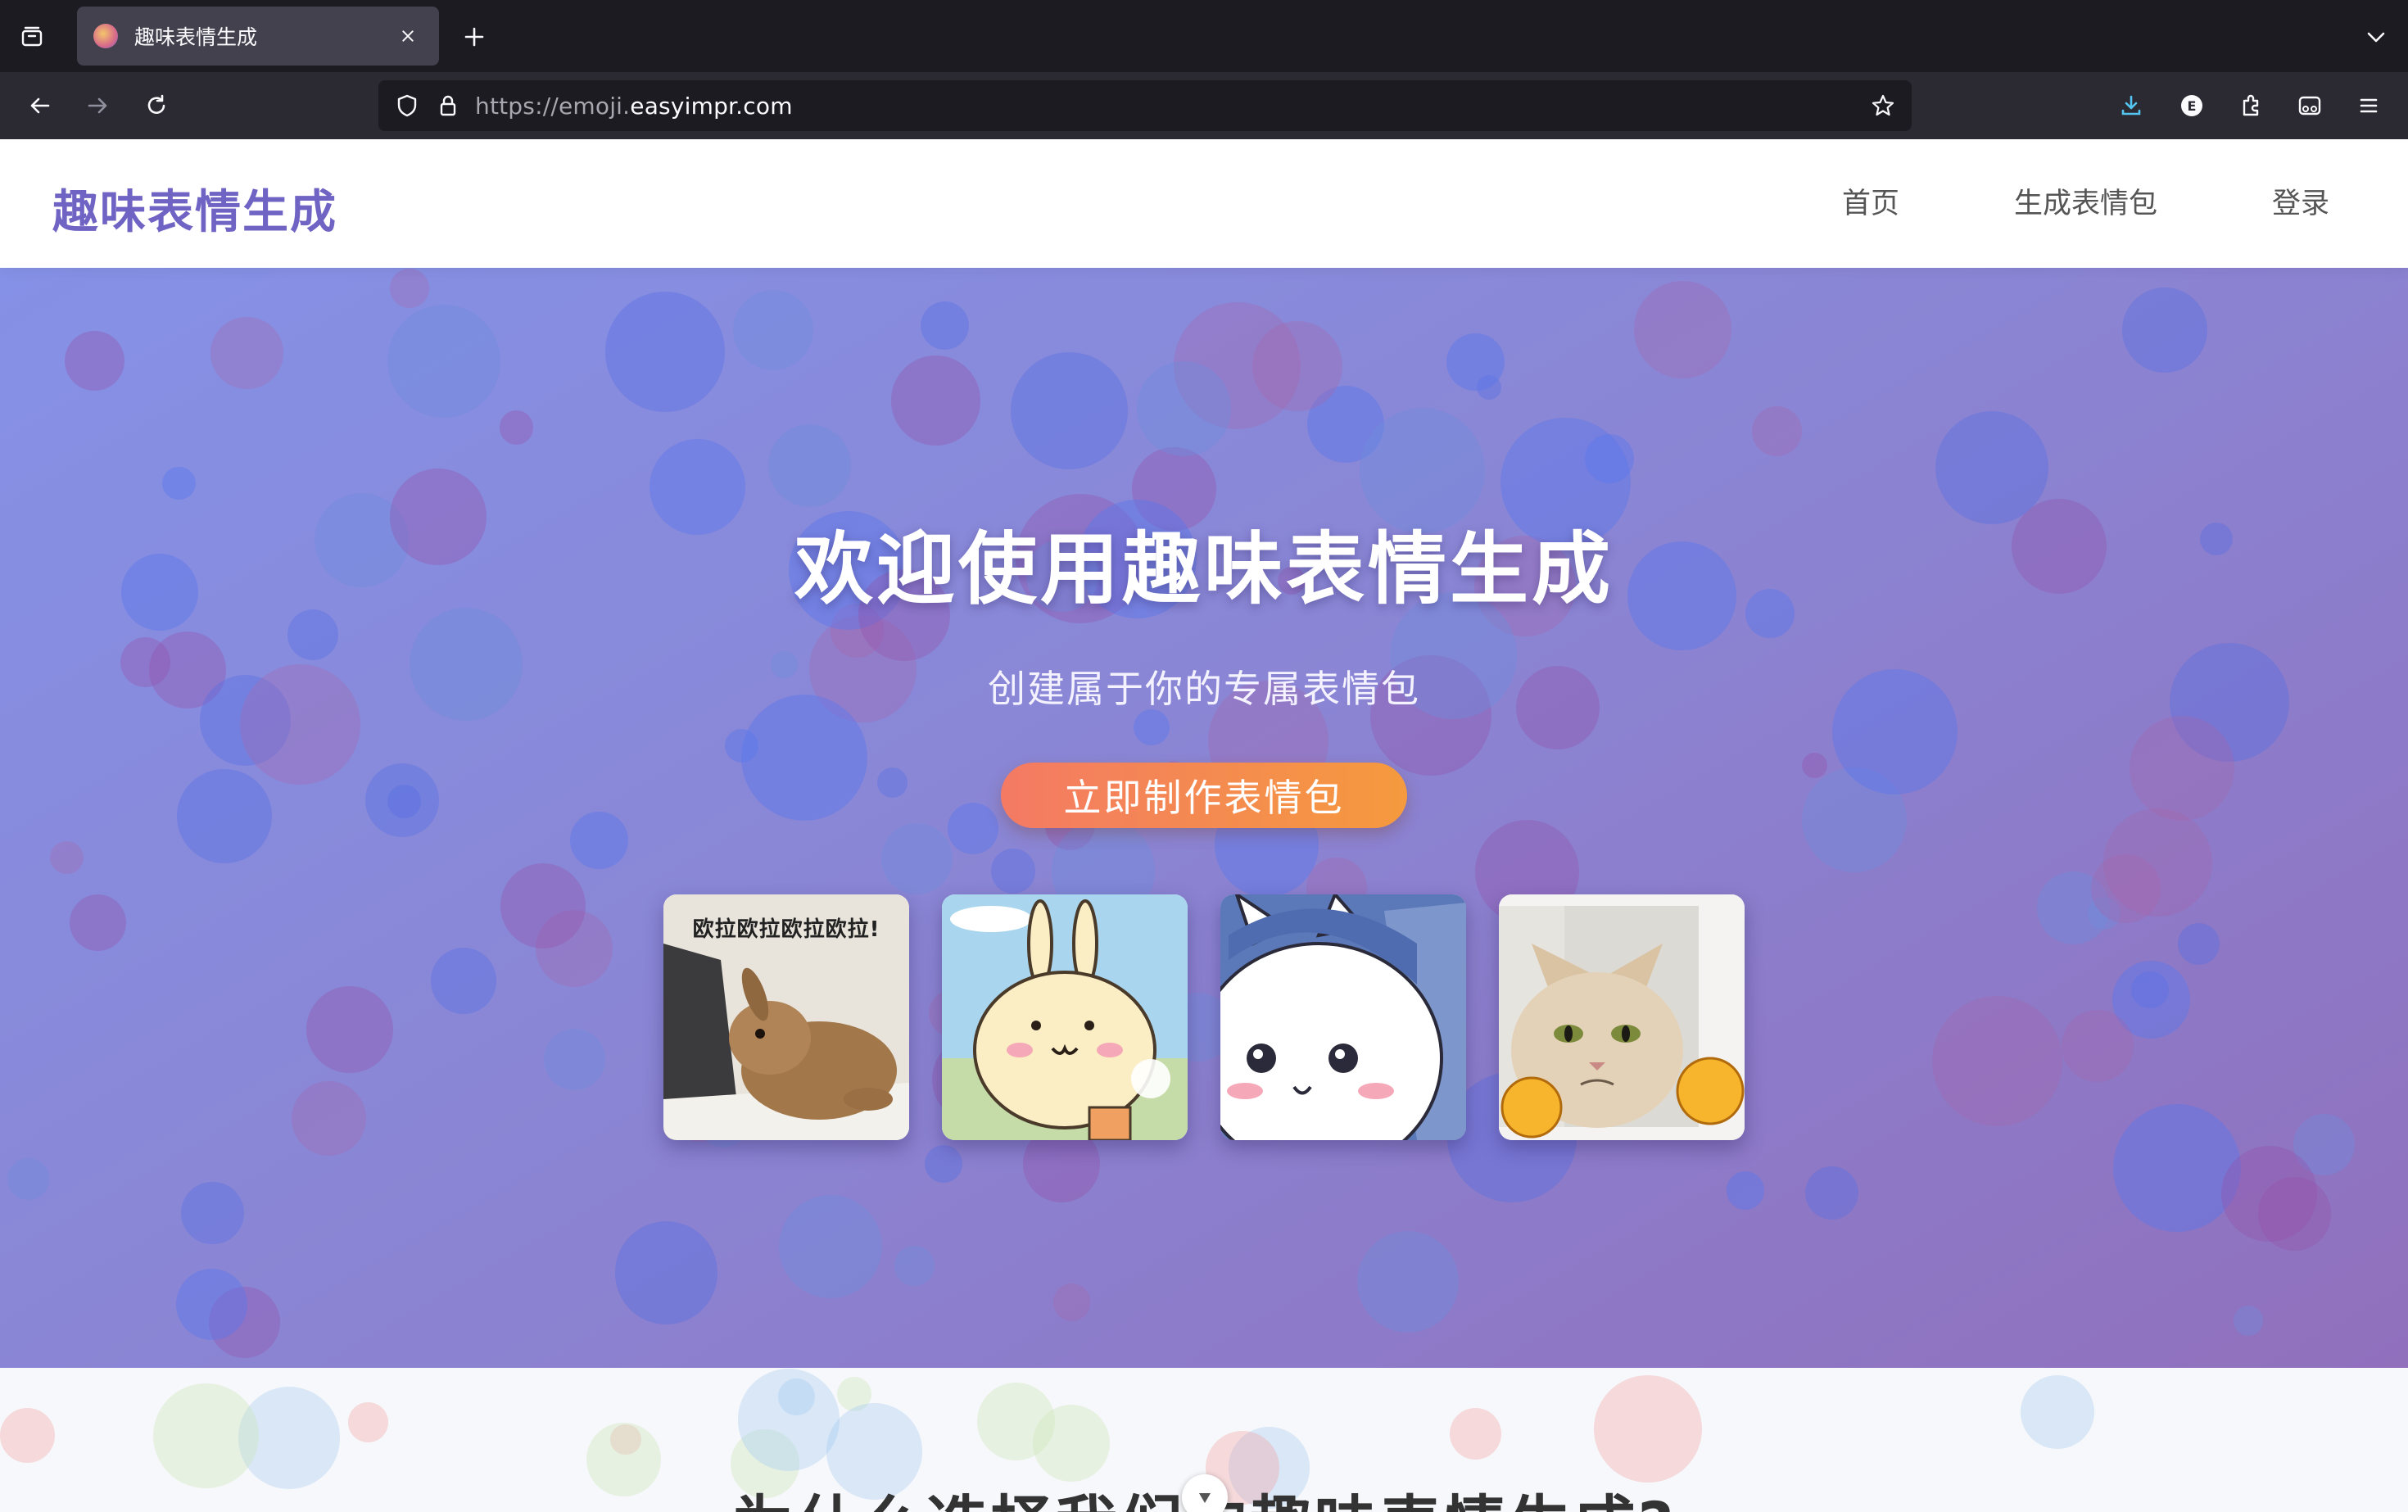  I want to click on lock-icon, so click(448, 105).